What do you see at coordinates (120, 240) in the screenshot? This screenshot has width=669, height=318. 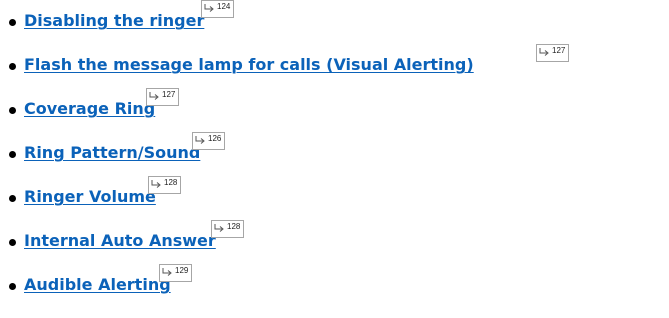 I see `link-internal-auto-answer: Internal Auto Answer` at bounding box center [120, 240].